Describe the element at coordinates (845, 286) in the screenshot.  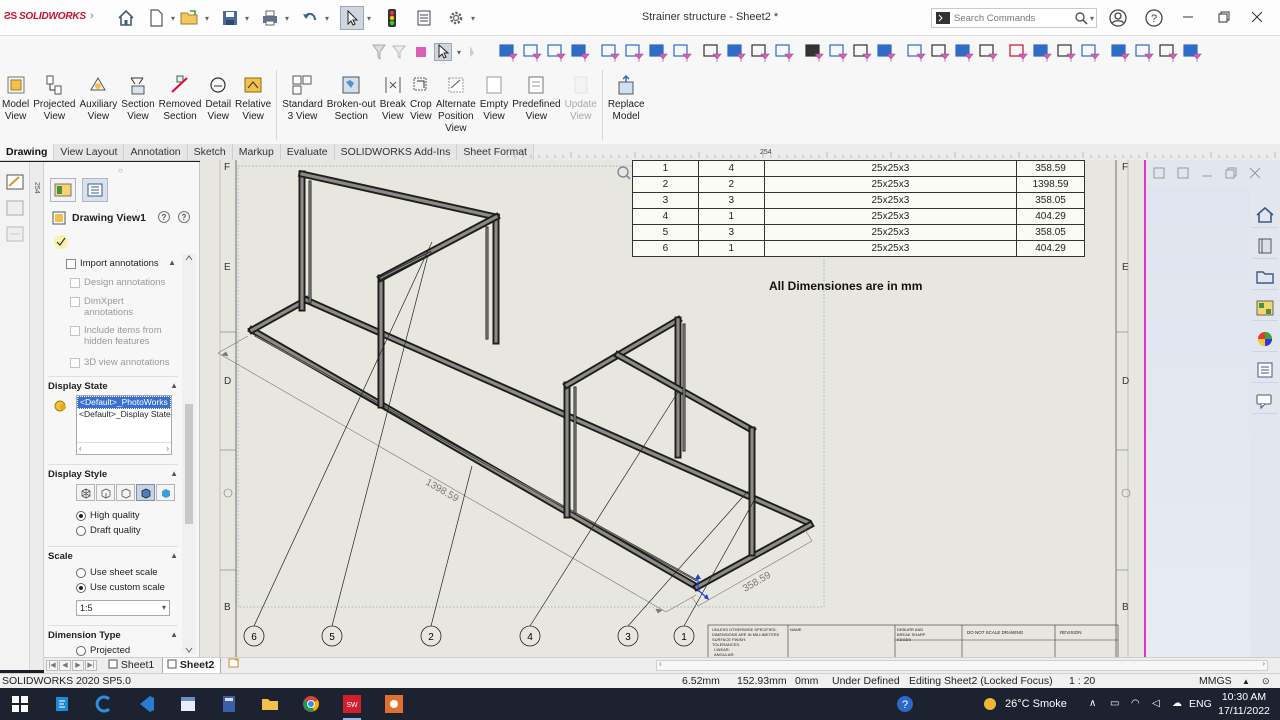
I see `dimension-note: All Dimensiones are in mm` at that location.